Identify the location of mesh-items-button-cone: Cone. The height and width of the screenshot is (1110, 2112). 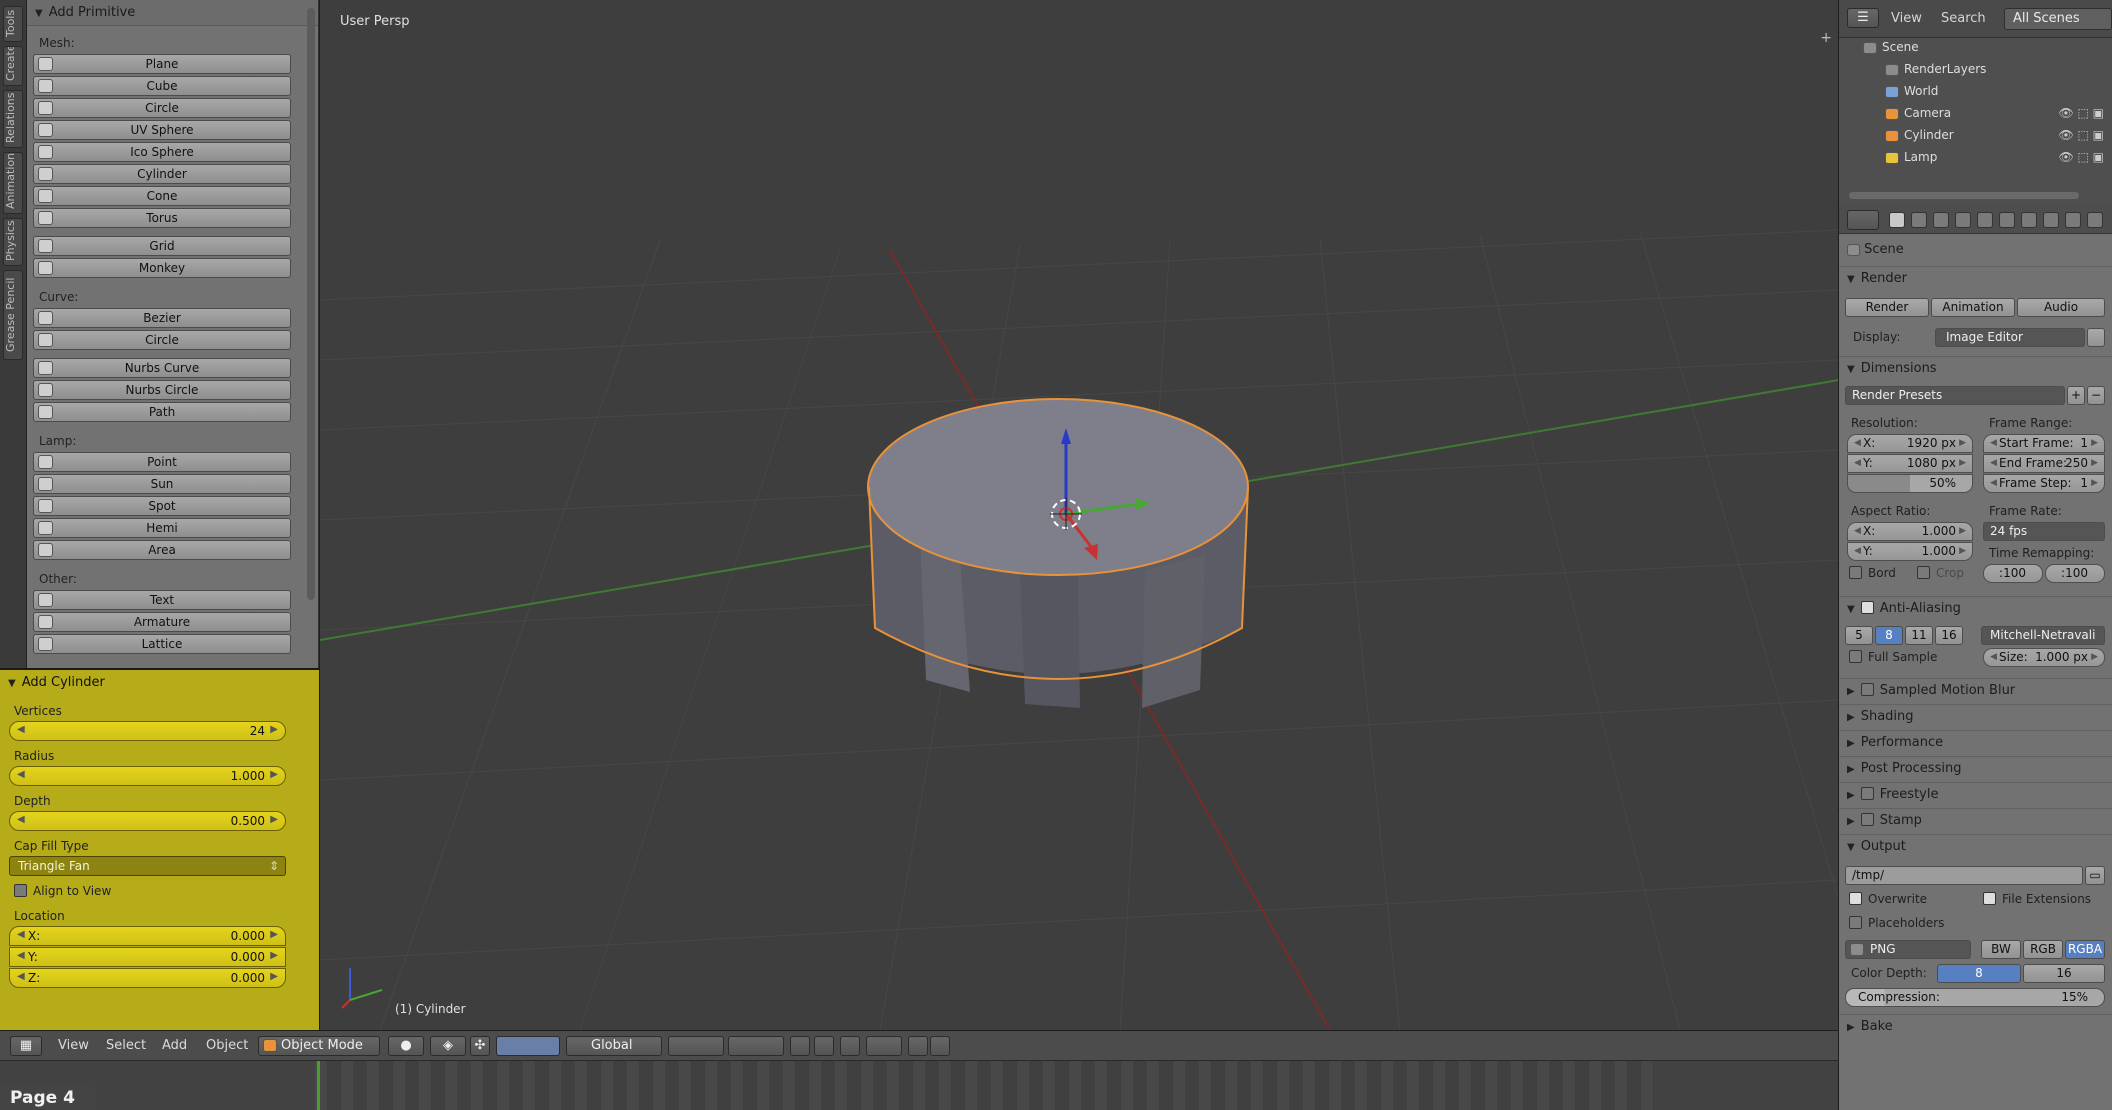
(162, 196).